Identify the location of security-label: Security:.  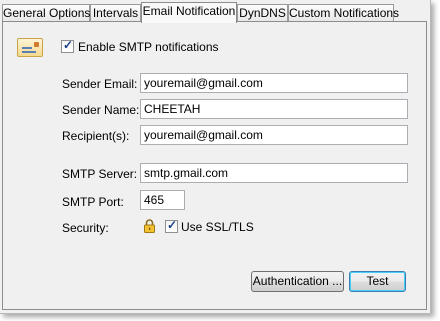
(85, 228).